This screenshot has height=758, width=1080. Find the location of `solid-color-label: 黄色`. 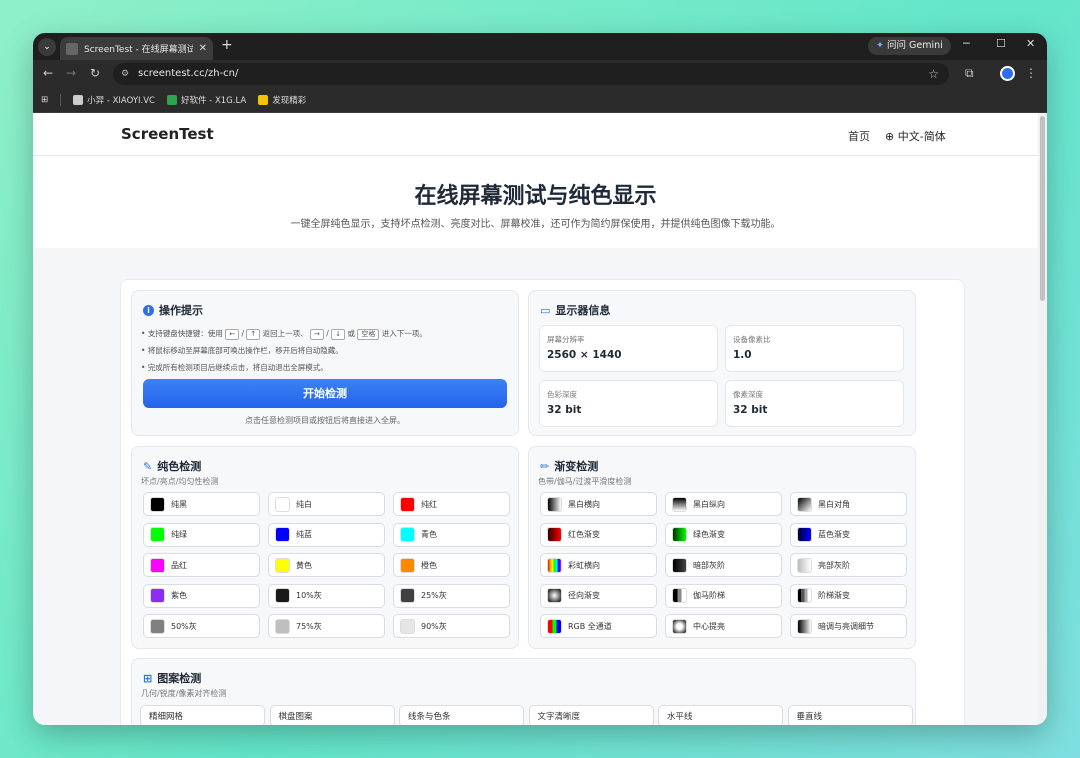

solid-color-label: 黄色 is located at coordinates (304, 565).